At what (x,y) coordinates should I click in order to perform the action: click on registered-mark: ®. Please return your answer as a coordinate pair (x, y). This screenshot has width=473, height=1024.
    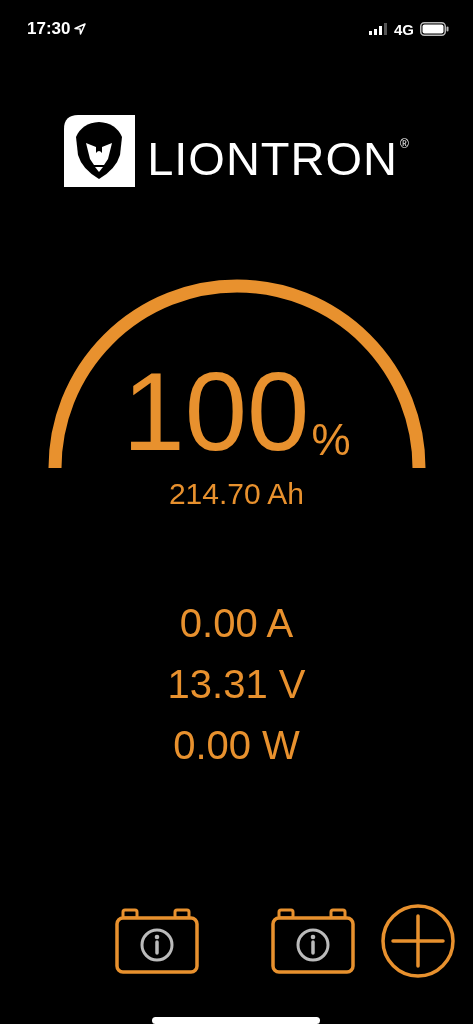
    Looking at the image, I should click on (404, 144).